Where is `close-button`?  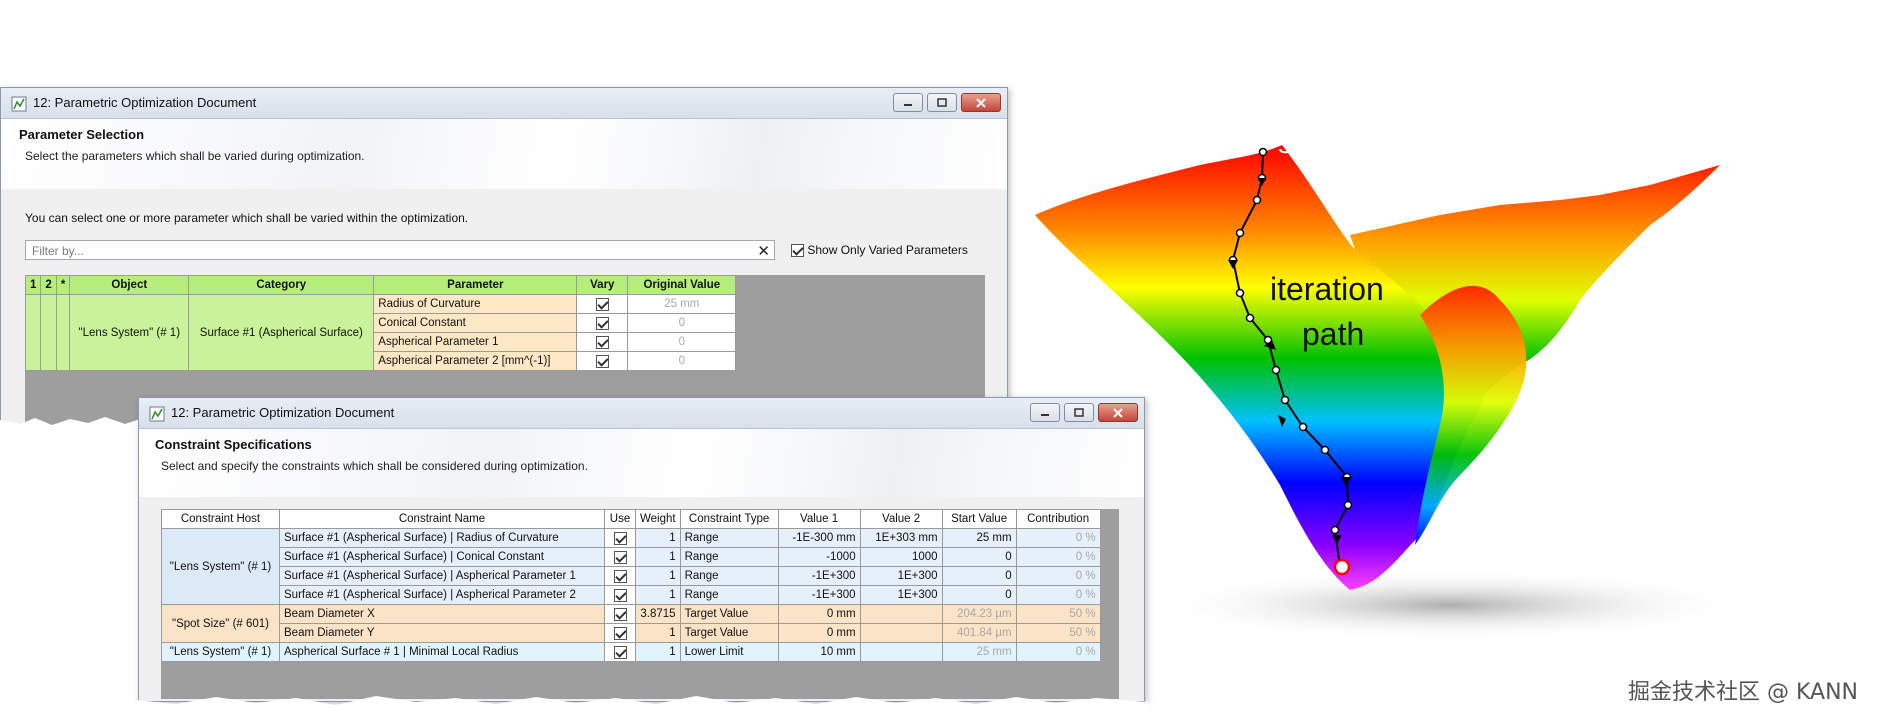 close-button is located at coordinates (981, 102).